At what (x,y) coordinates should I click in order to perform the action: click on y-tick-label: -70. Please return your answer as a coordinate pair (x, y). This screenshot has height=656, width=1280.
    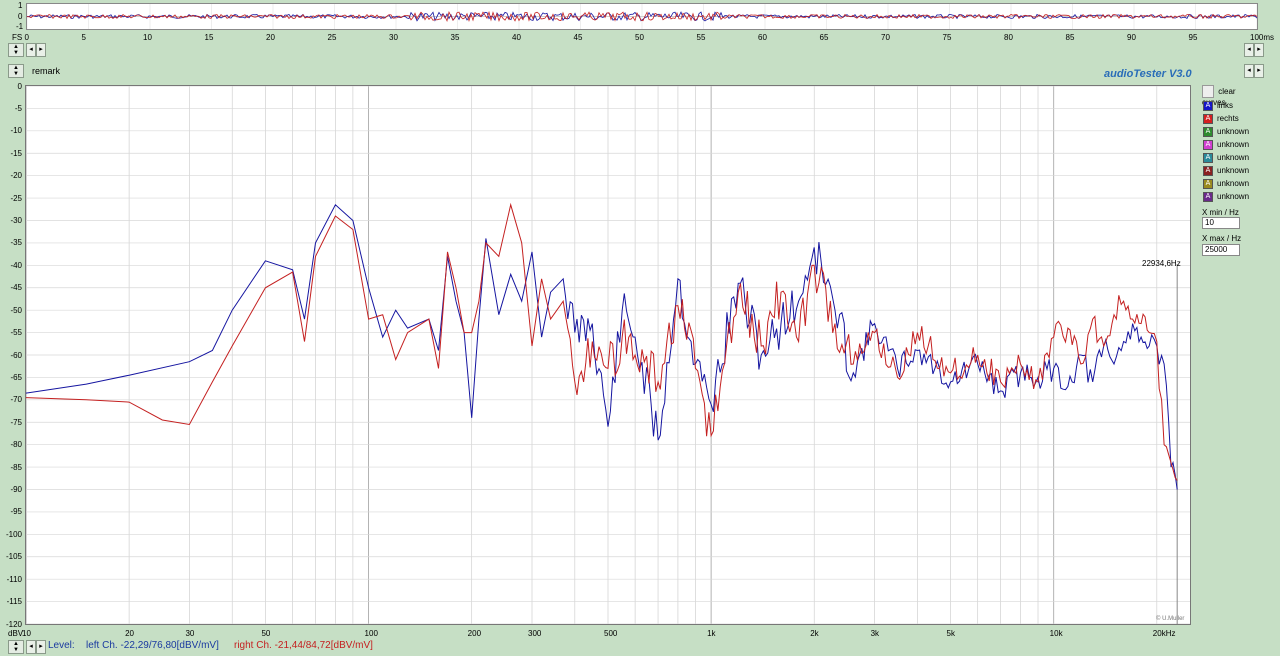
    Looking at the image, I should click on (16, 400).